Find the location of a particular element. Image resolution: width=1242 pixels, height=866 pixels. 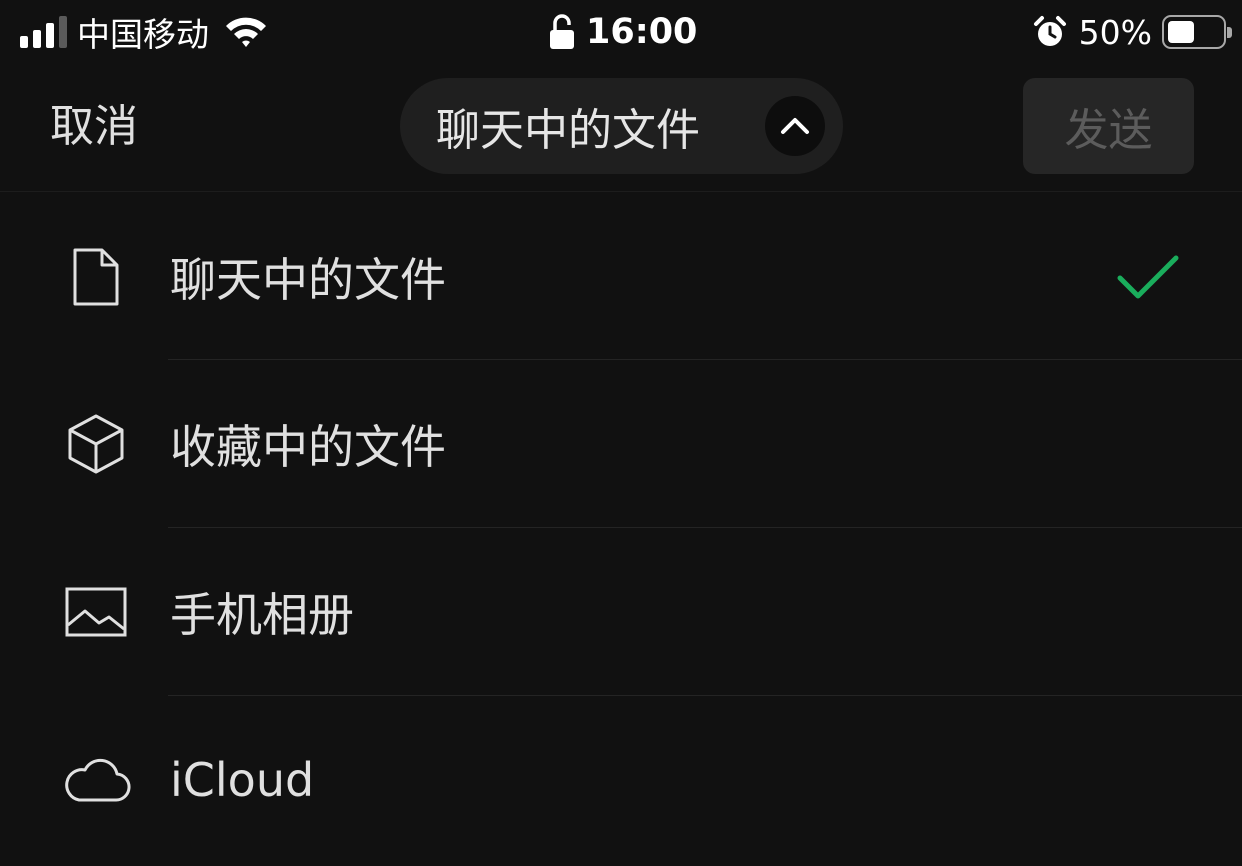

navigation-bar: 取消 聊天中的文件 发送 is located at coordinates (621, 128).